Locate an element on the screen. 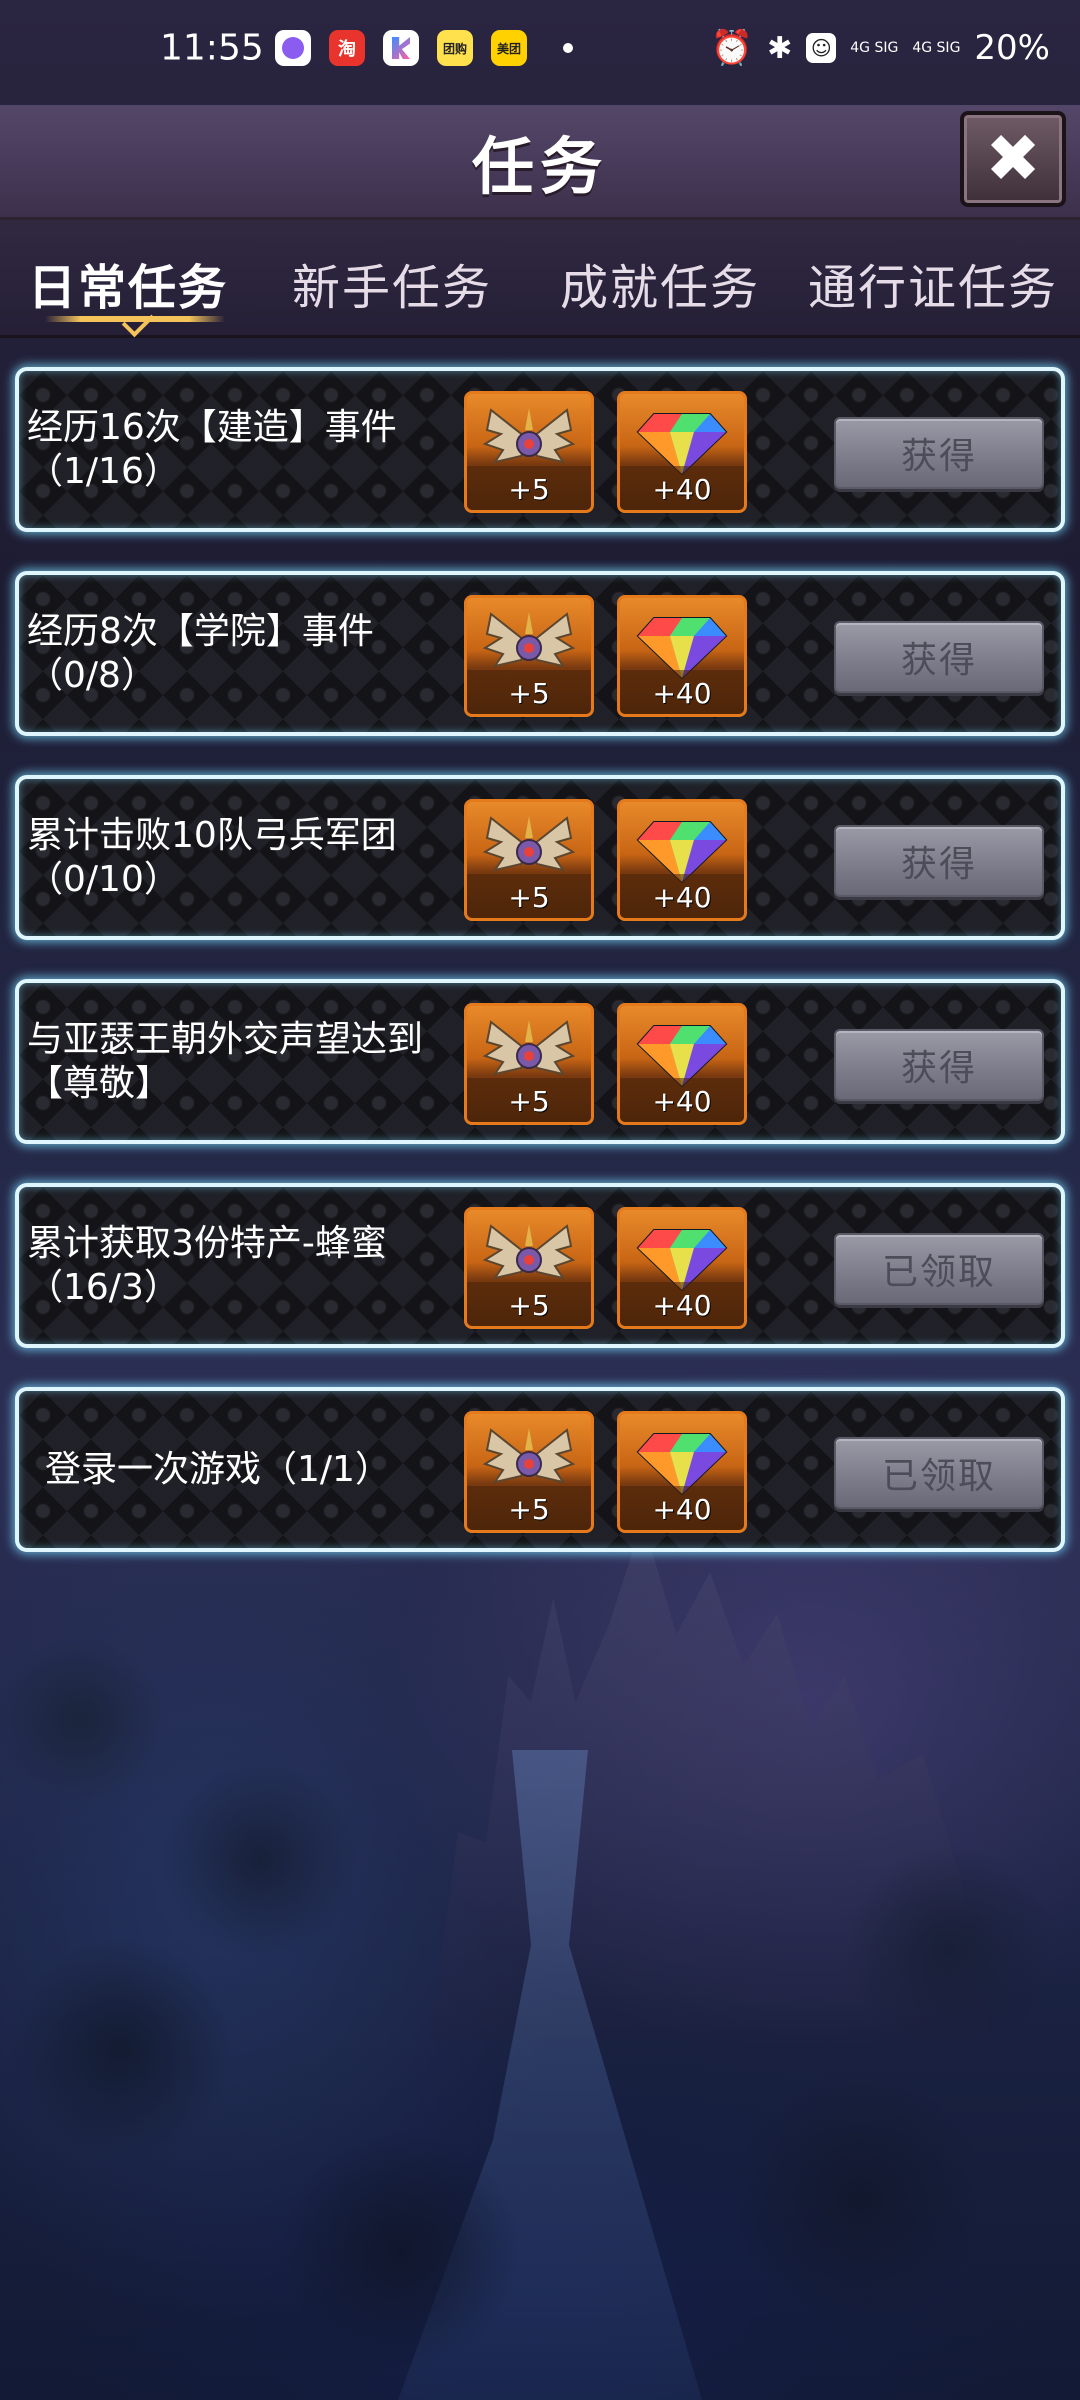  taobao-app-icon: 淘 is located at coordinates (347, 48).